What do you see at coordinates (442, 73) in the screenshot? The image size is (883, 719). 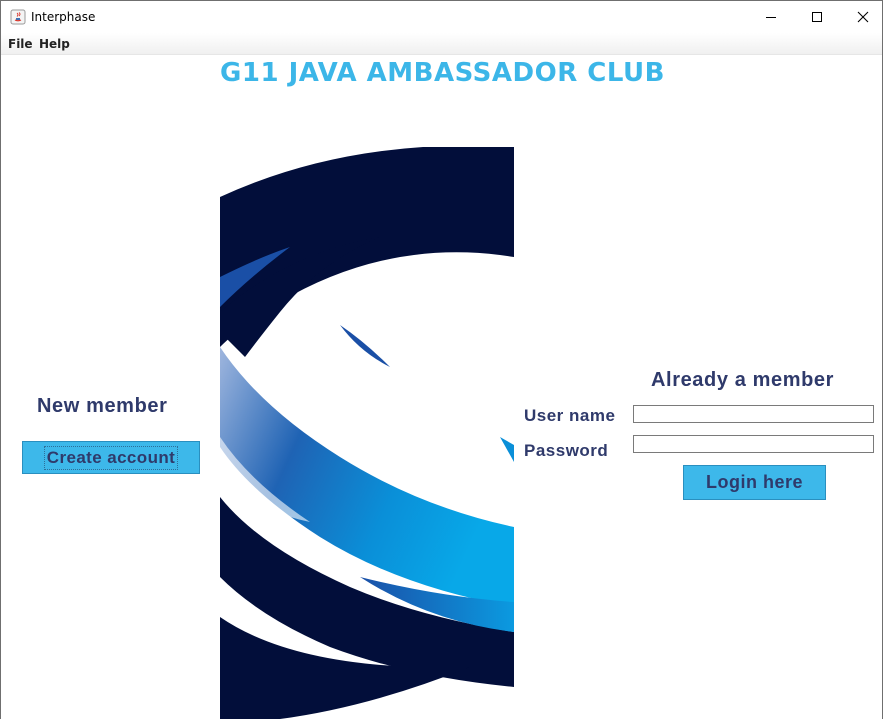 I see `page-title: G11 JAVA AMBASSADOR CLUB` at bounding box center [442, 73].